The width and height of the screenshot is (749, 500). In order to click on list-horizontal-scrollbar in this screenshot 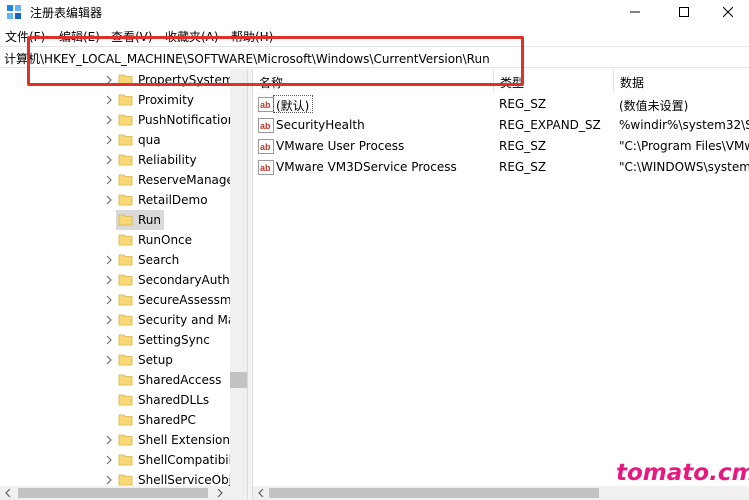, I will do `click(501, 493)`.